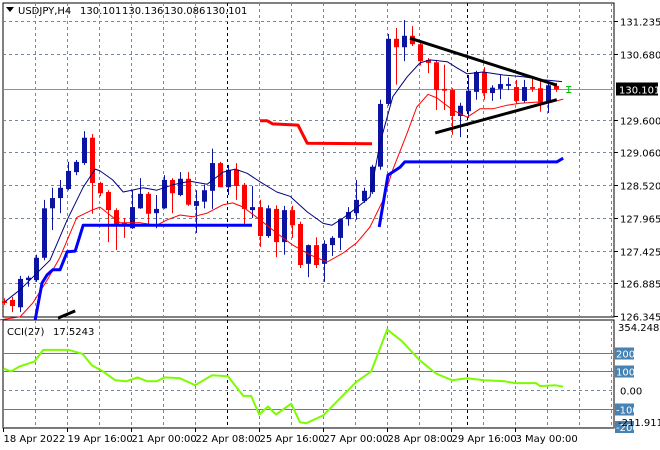 The width and height of the screenshot is (660, 450). I want to click on x-tick-label: 19 Apr 16:00, so click(100, 439).